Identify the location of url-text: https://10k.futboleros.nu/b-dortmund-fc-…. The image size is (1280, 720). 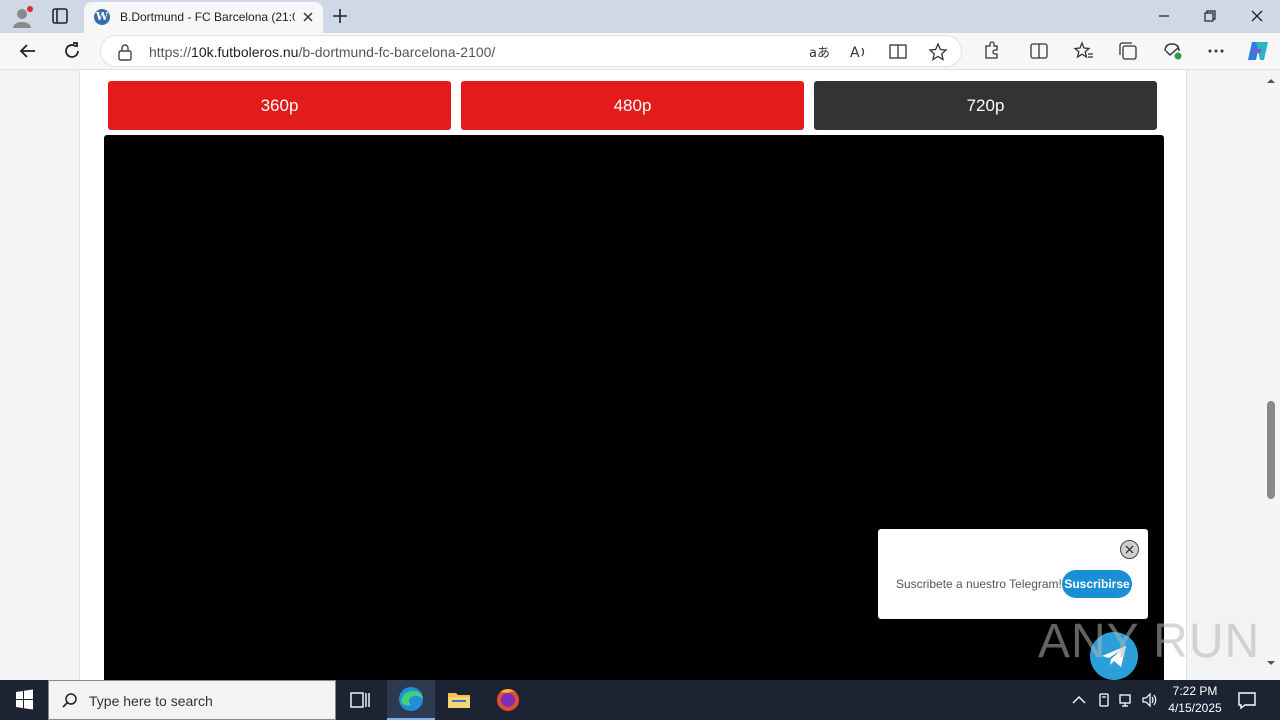
(322, 52).